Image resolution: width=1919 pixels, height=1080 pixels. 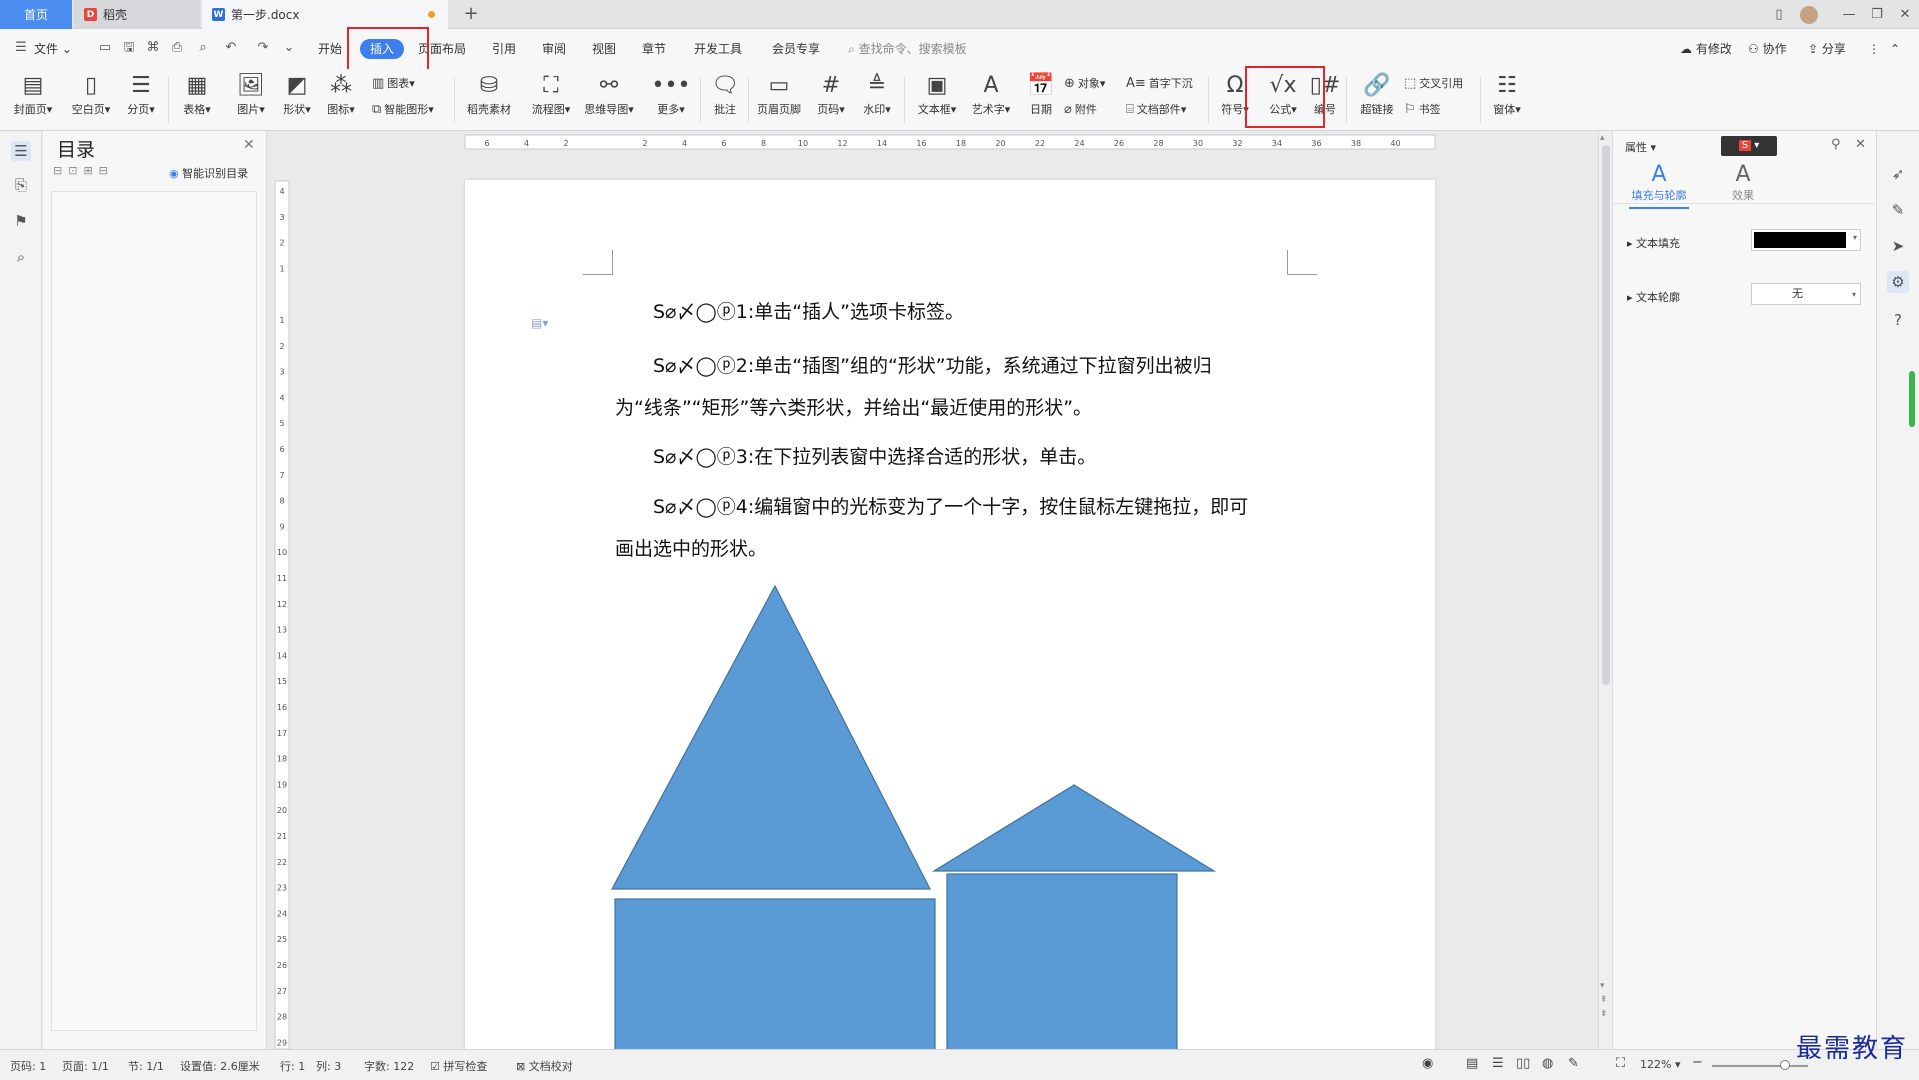 What do you see at coordinates (504, 49) in the screenshot?
I see `tab-references: 引用` at bounding box center [504, 49].